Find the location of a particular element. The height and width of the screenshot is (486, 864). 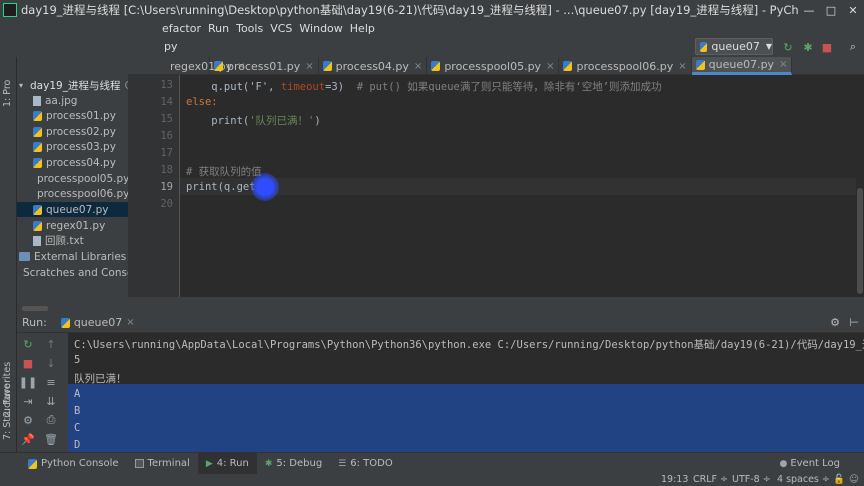

tree-file-regex01: regex01.py is located at coordinates (72, 225).